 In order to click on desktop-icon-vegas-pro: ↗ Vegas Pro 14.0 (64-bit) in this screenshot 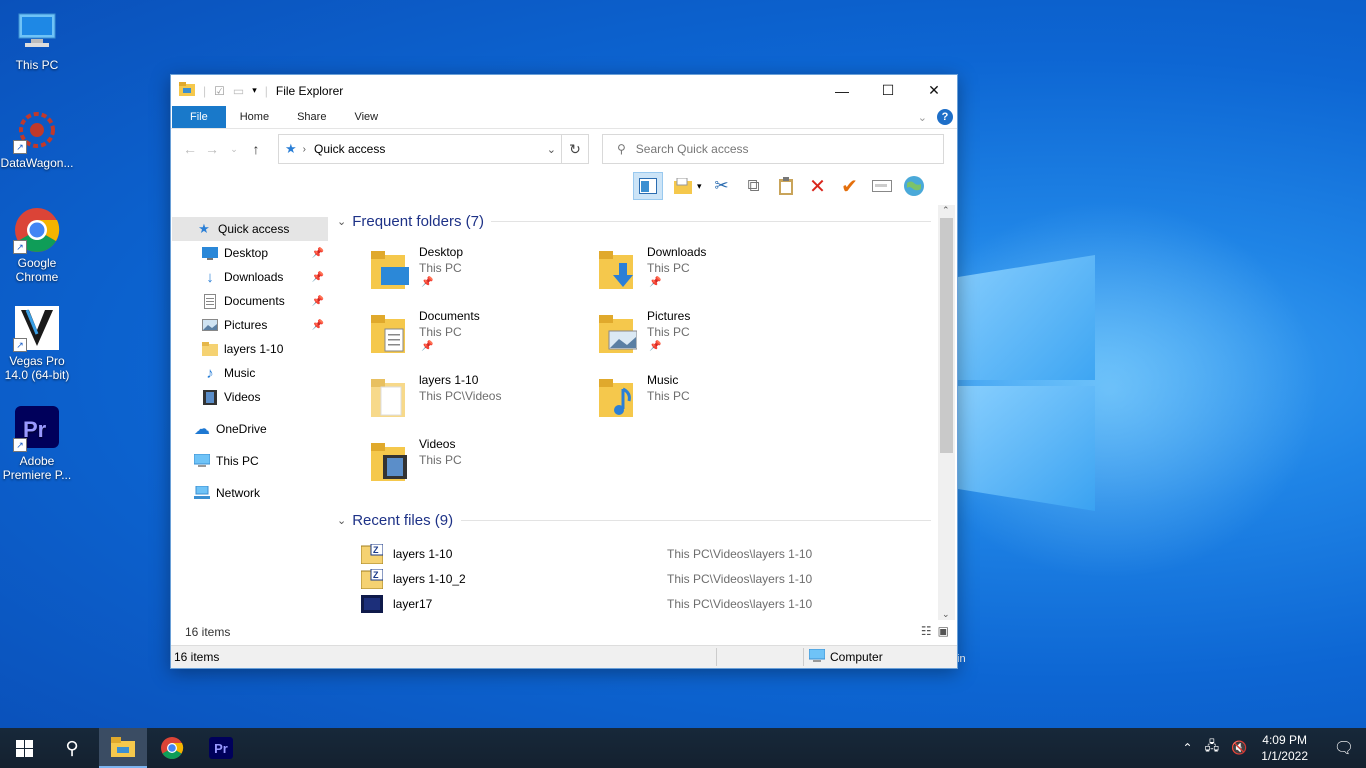, I will do `click(37, 343)`.